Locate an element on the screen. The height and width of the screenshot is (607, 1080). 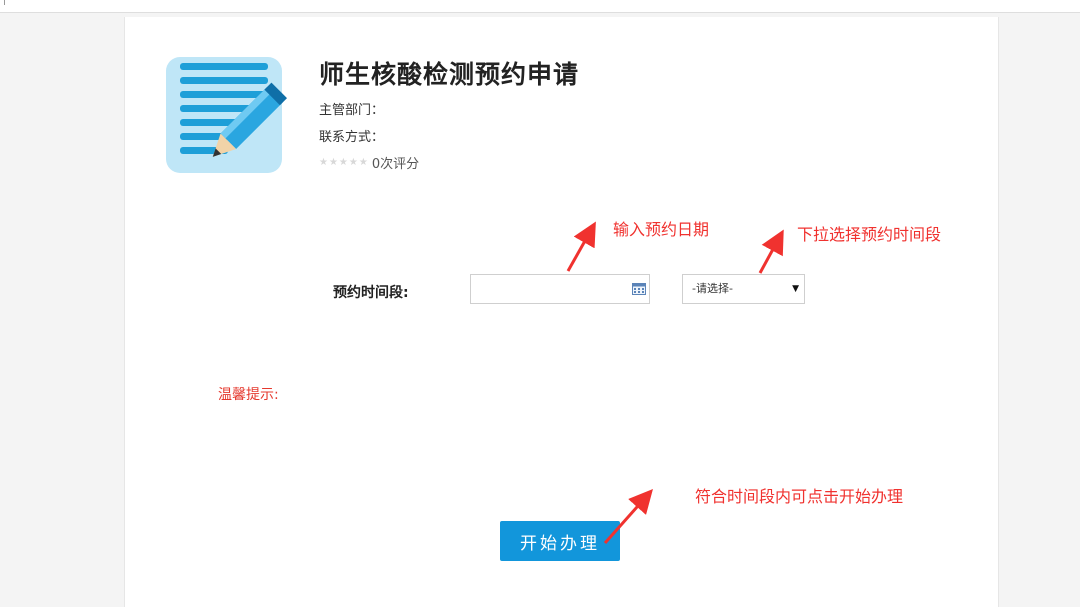
department-label: 主管部门： is located at coordinates (352, 110).